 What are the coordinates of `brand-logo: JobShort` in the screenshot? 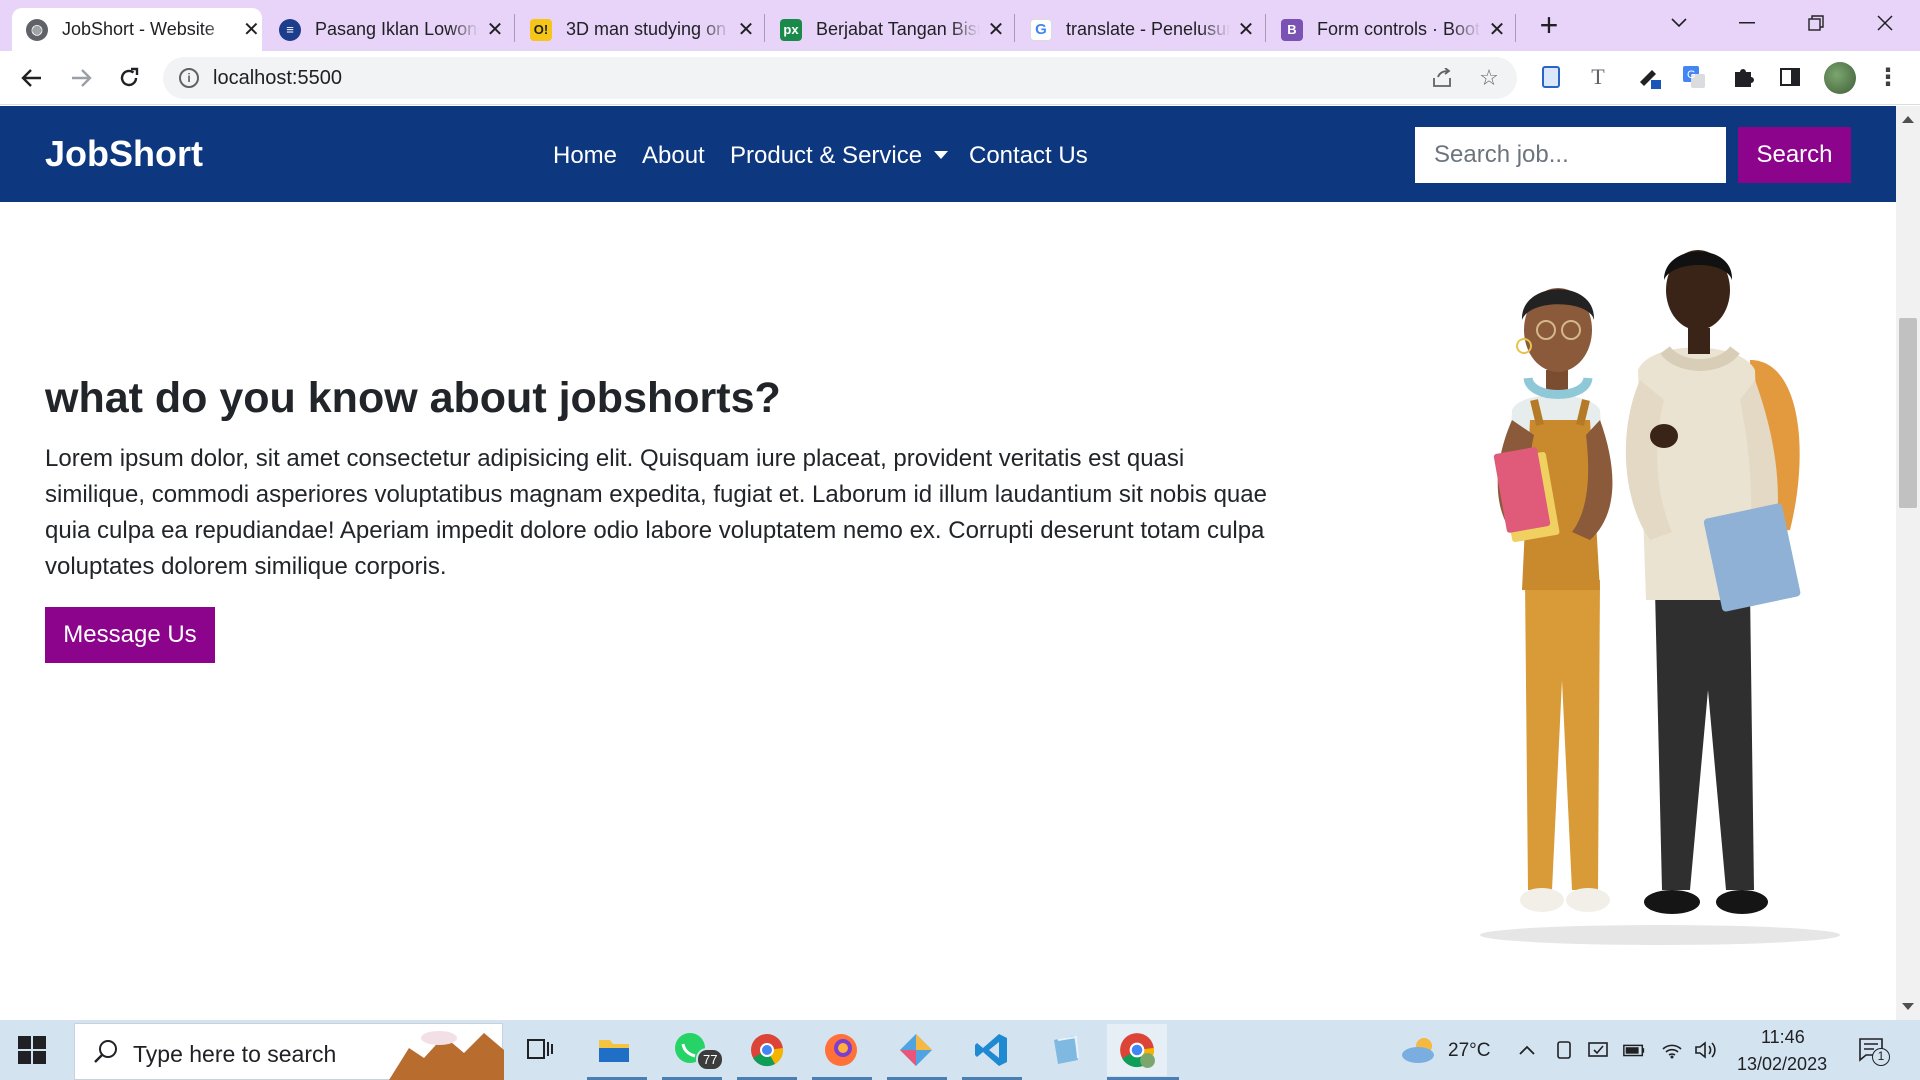 It's located at (124, 154).